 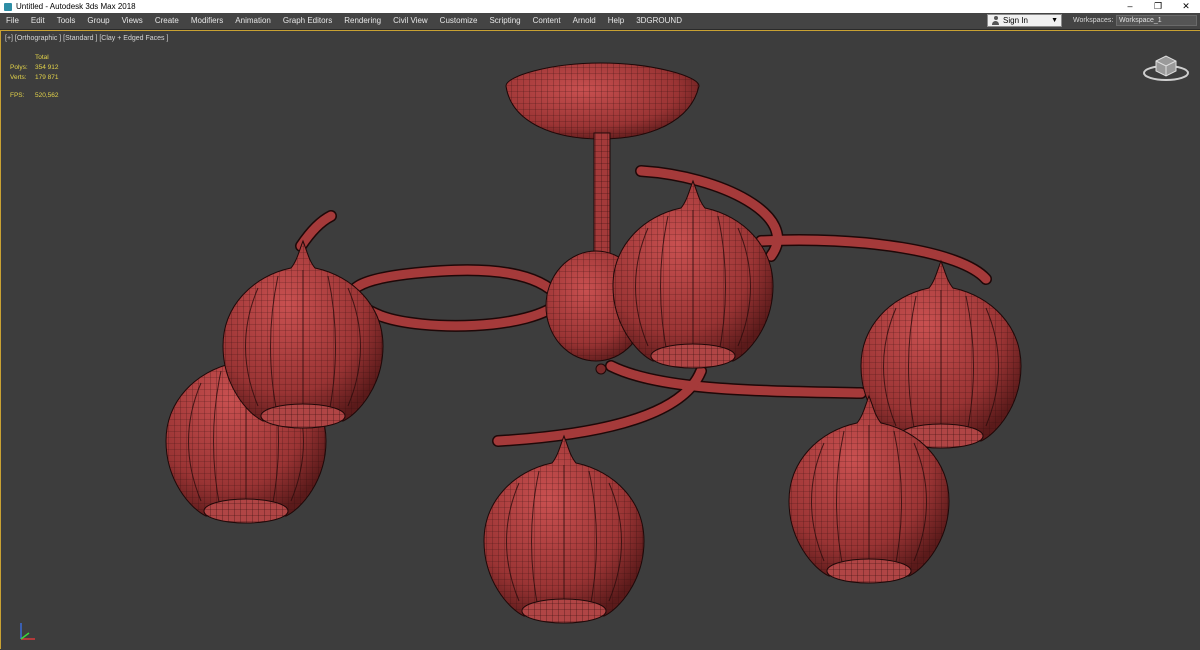 What do you see at coordinates (38, 21) in the screenshot?
I see `menu-edit: Edit` at bounding box center [38, 21].